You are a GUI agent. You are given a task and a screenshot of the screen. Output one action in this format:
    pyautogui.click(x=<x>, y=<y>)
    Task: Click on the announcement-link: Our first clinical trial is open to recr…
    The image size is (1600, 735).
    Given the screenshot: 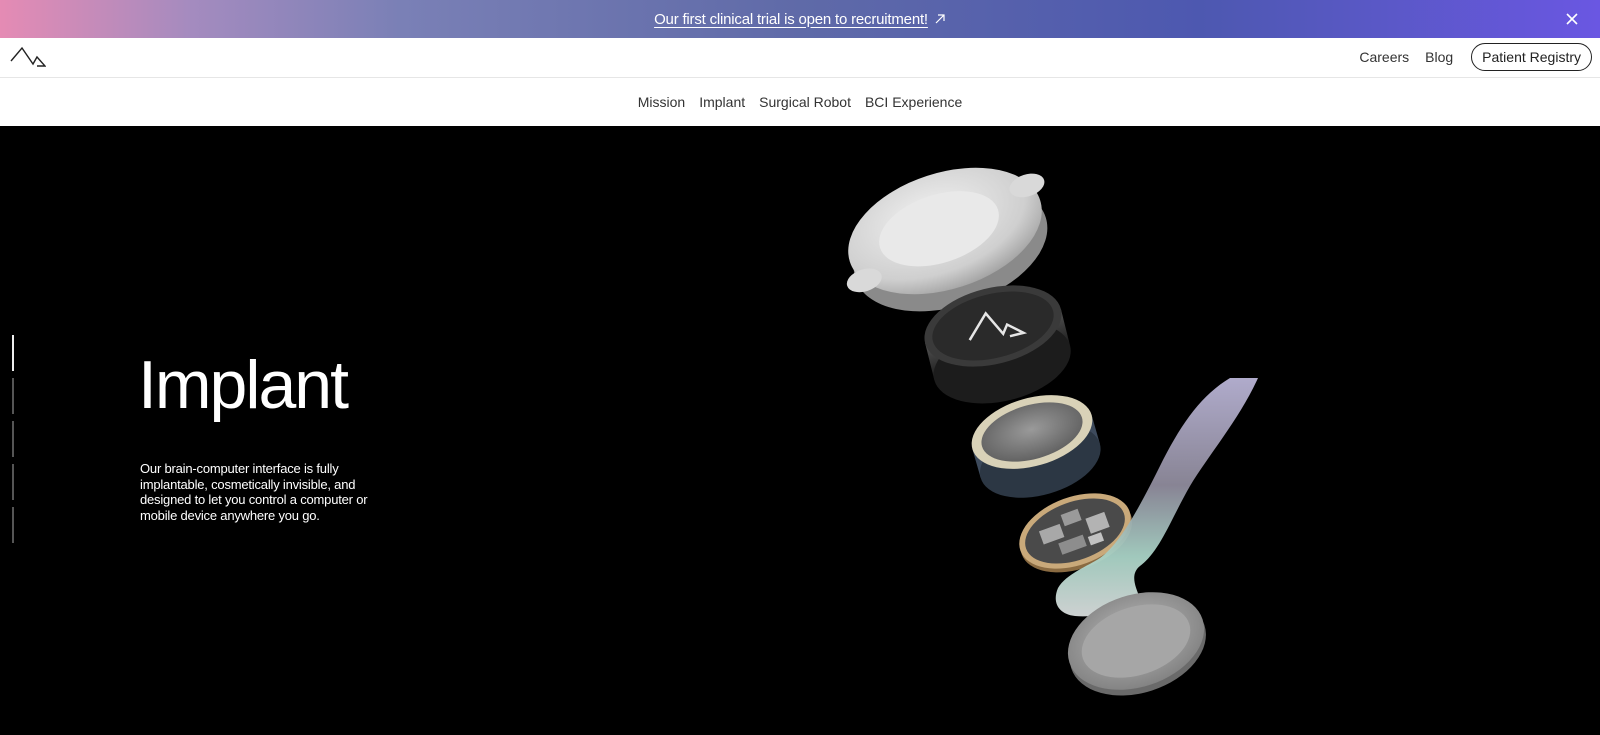 What is the action you would take?
    pyautogui.click(x=800, y=19)
    